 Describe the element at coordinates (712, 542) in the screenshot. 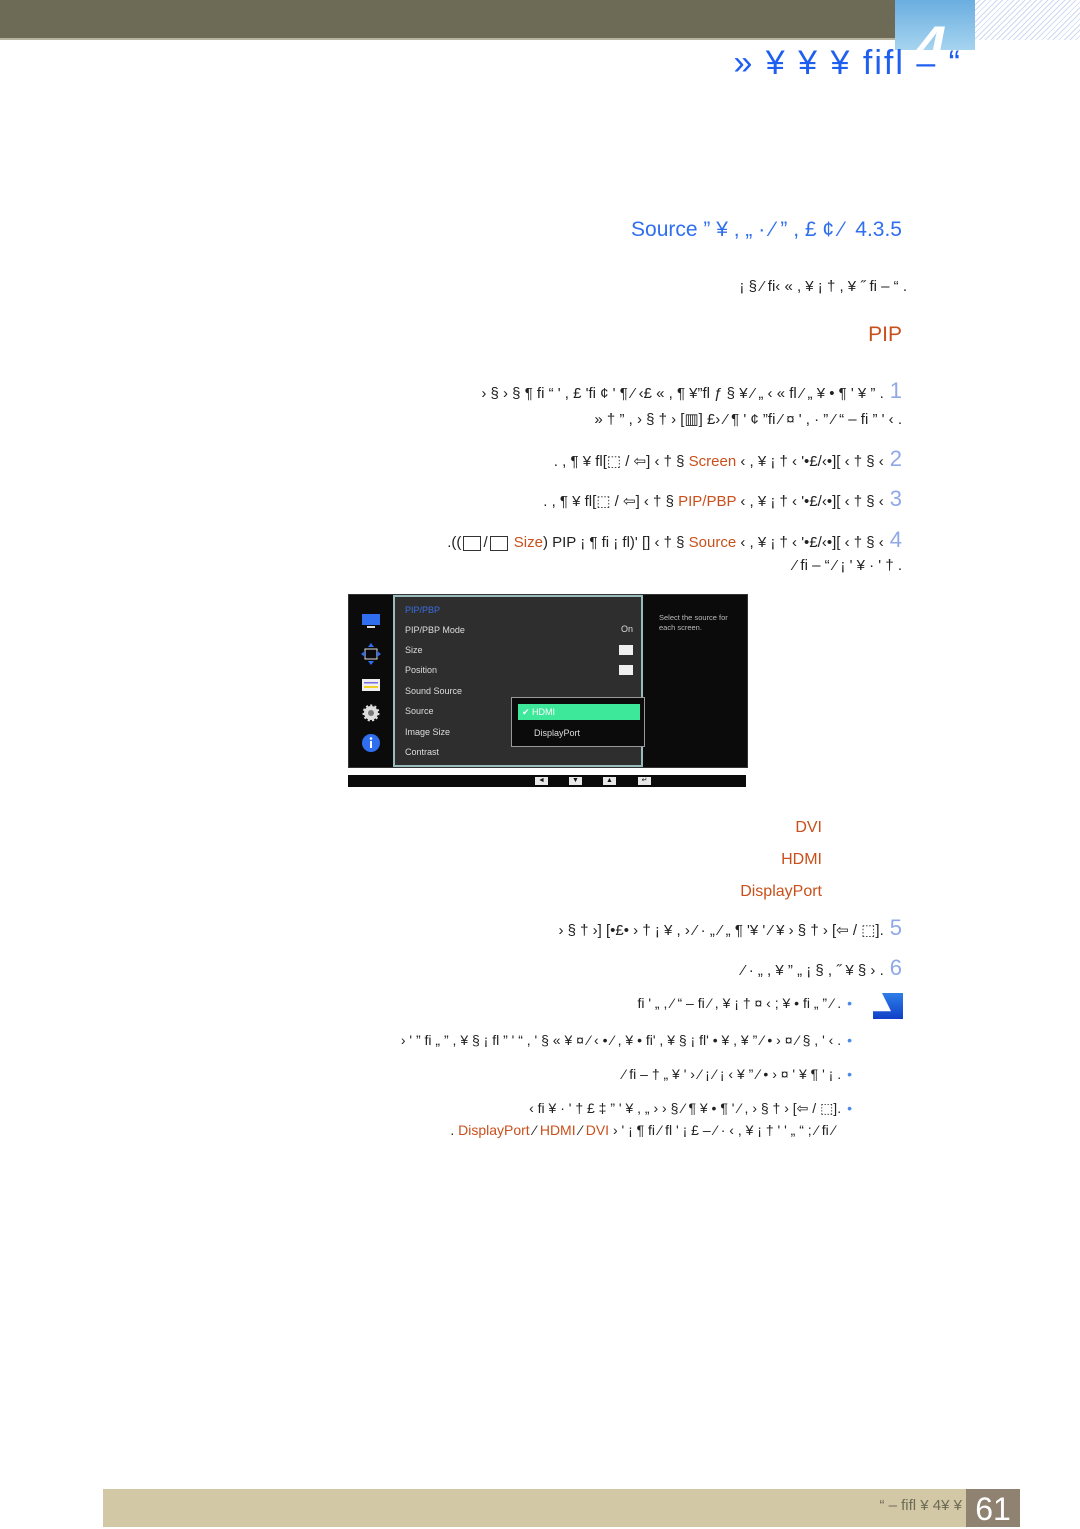

I see `menu-term-source: Source` at that location.